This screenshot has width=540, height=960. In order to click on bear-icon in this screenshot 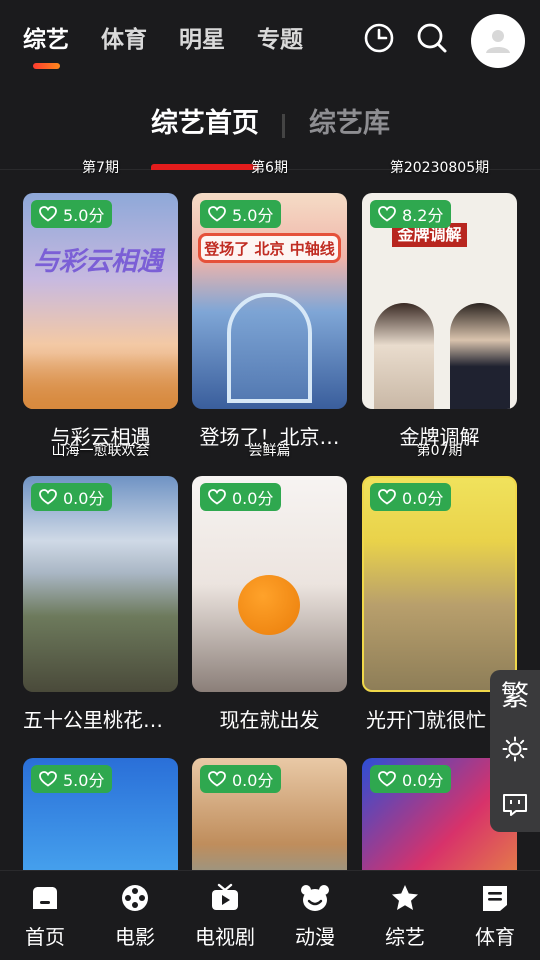, I will do `click(315, 898)`.